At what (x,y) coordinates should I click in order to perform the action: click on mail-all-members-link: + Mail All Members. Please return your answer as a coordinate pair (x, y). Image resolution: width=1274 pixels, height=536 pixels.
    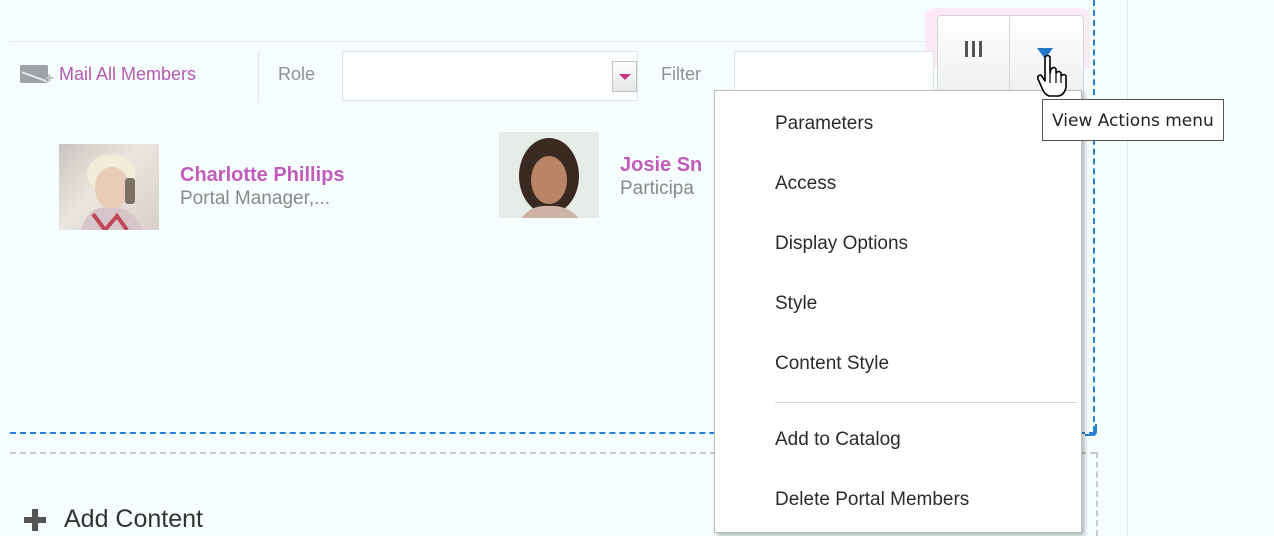
    Looking at the image, I should click on (108, 74).